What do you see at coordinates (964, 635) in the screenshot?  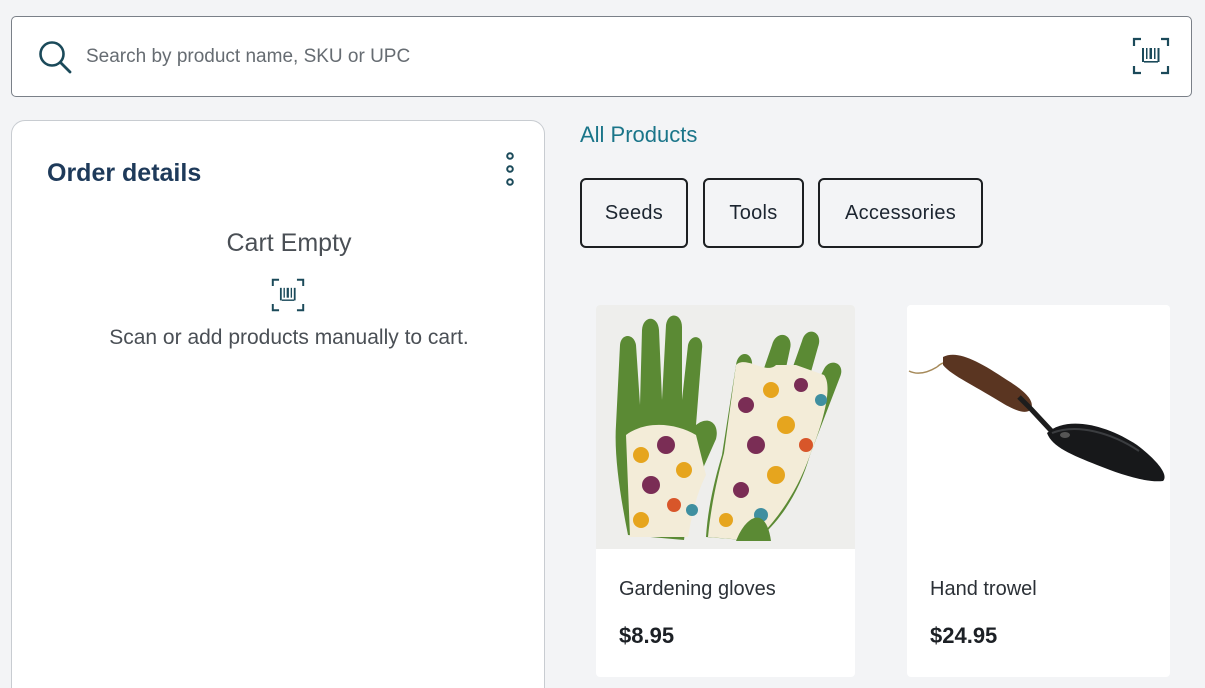 I see `product-price: $24.95` at bounding box center [964, 635].